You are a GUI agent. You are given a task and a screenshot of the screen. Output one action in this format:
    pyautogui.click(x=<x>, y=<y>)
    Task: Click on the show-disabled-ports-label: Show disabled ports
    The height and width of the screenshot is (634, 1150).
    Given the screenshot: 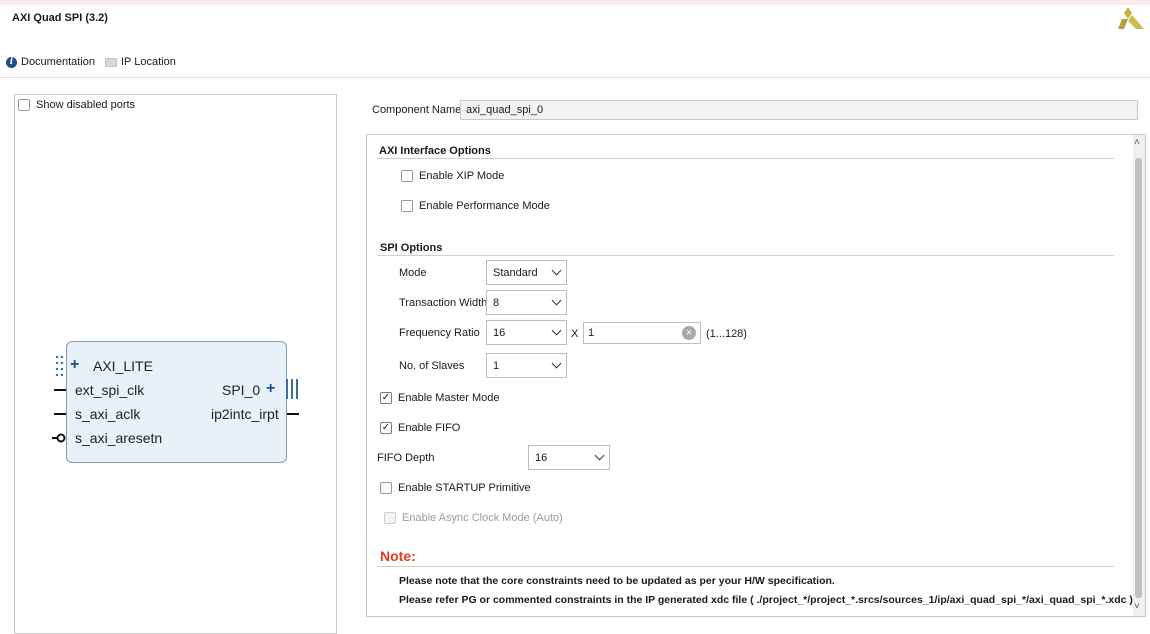 What is the action you would take?
    pyautogui.click(x=86, y=105)
    